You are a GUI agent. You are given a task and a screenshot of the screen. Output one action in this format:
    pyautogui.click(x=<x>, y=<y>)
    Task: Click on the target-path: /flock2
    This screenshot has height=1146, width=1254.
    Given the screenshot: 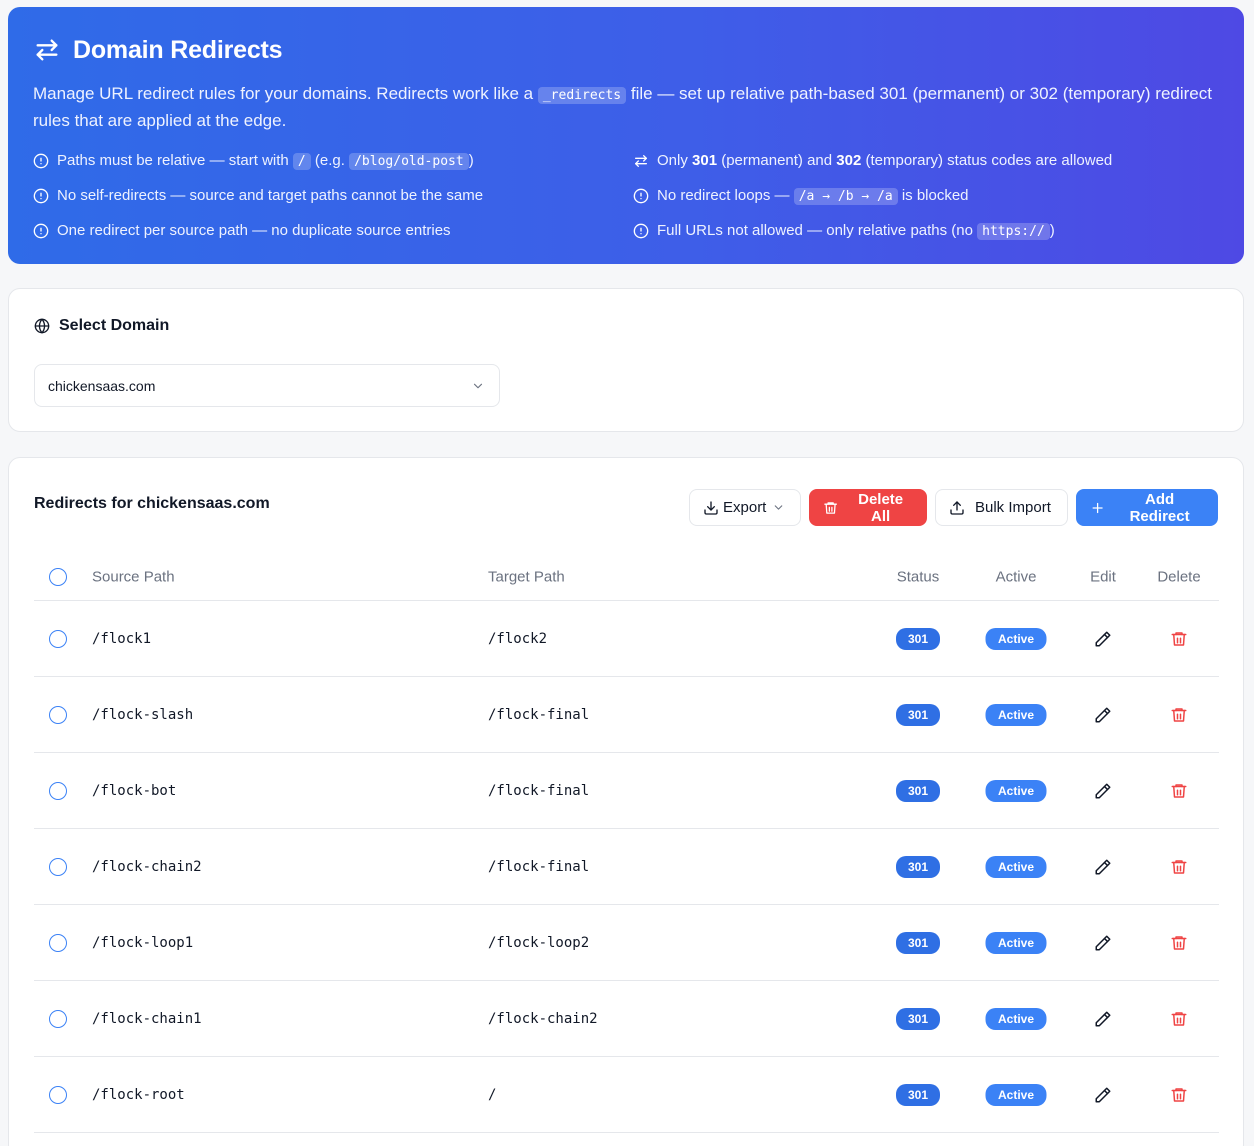 What is the action you would take?
    pyautogui.click(x=518, y=638)
    